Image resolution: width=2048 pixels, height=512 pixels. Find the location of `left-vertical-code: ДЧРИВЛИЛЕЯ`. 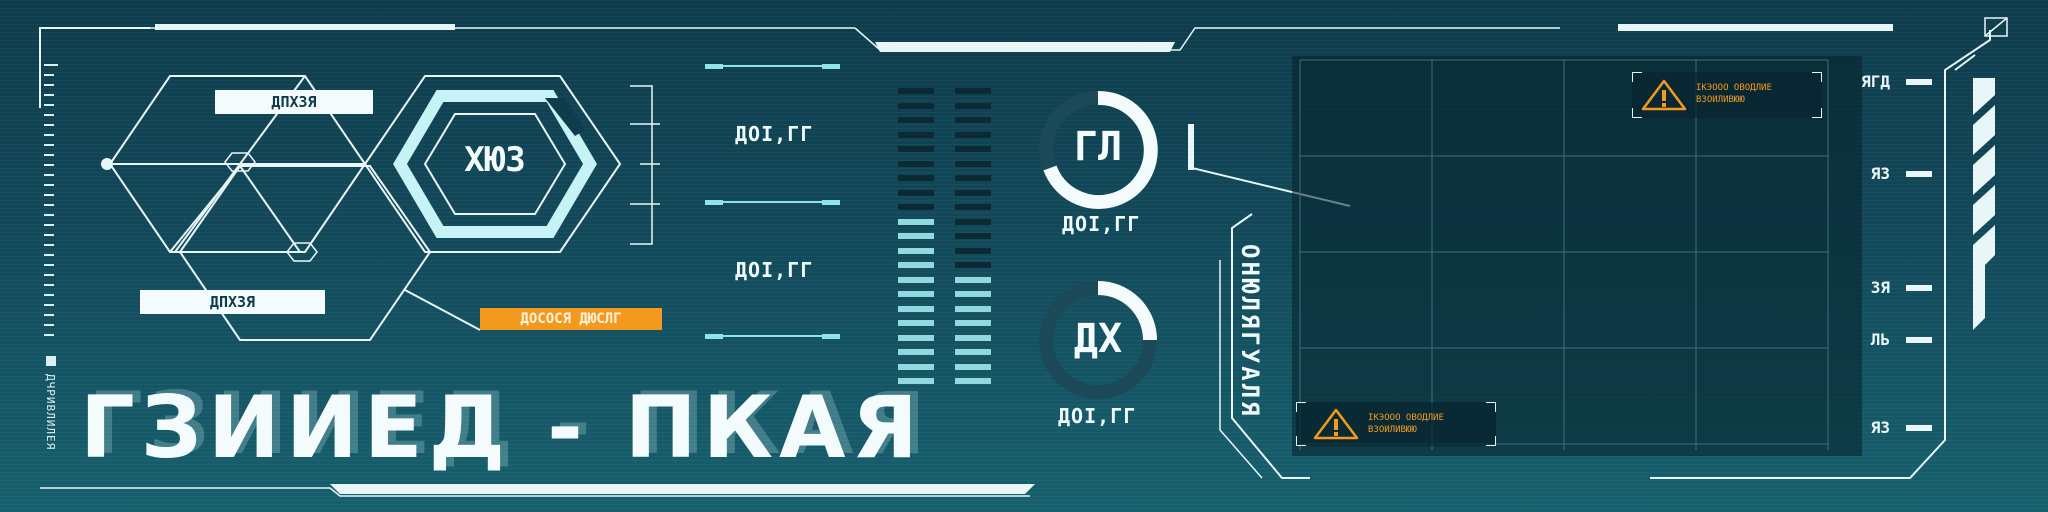

left-vertical-code: ДЧРИВЛИЛЕЯ is located at coordinates (50, 412).